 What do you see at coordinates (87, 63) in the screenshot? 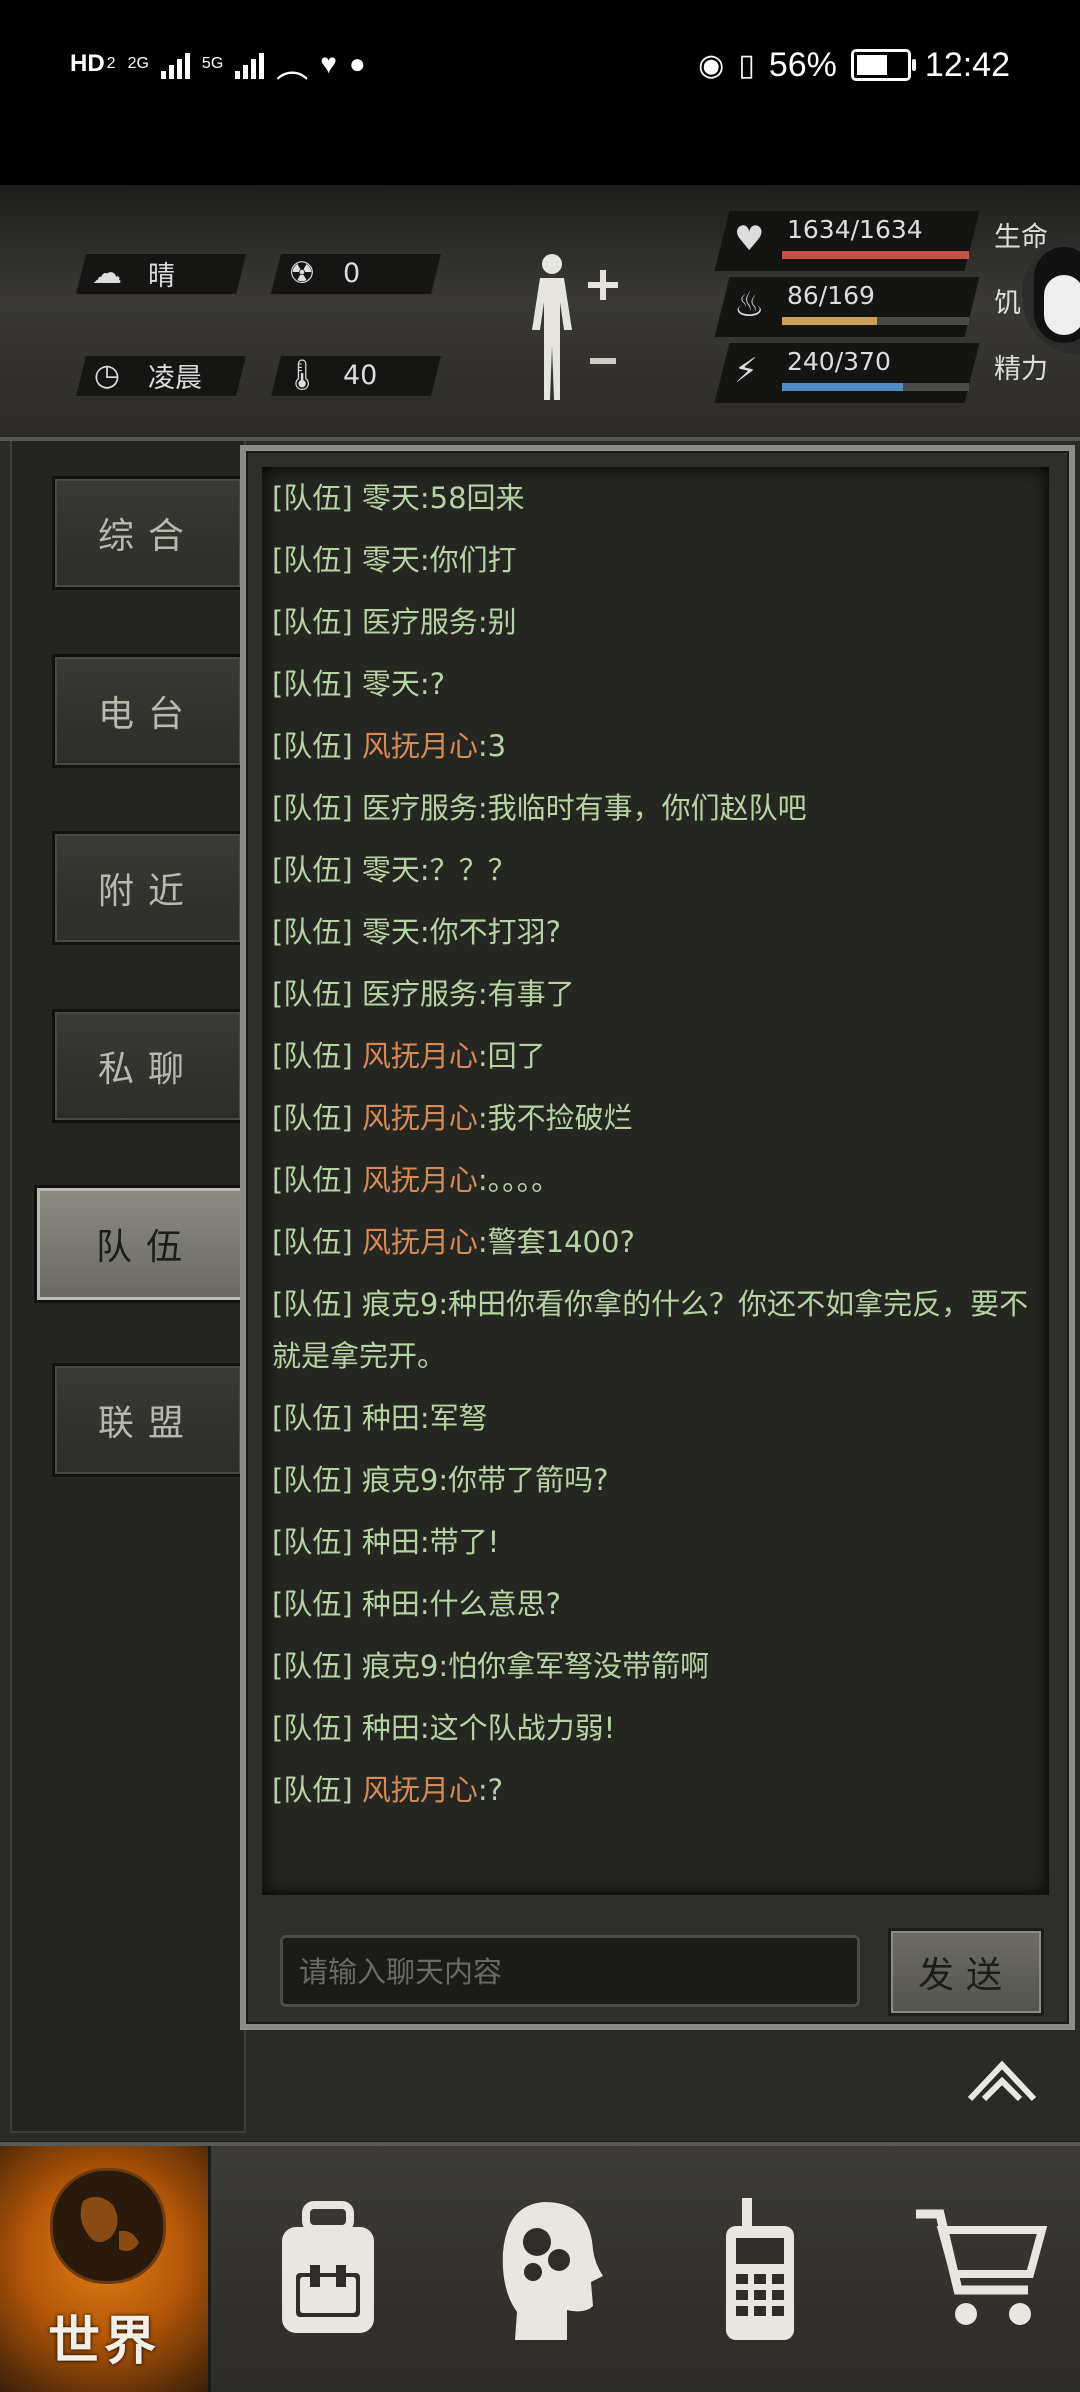
I see `hd-badge: HD` at bounding box center [87, 63].